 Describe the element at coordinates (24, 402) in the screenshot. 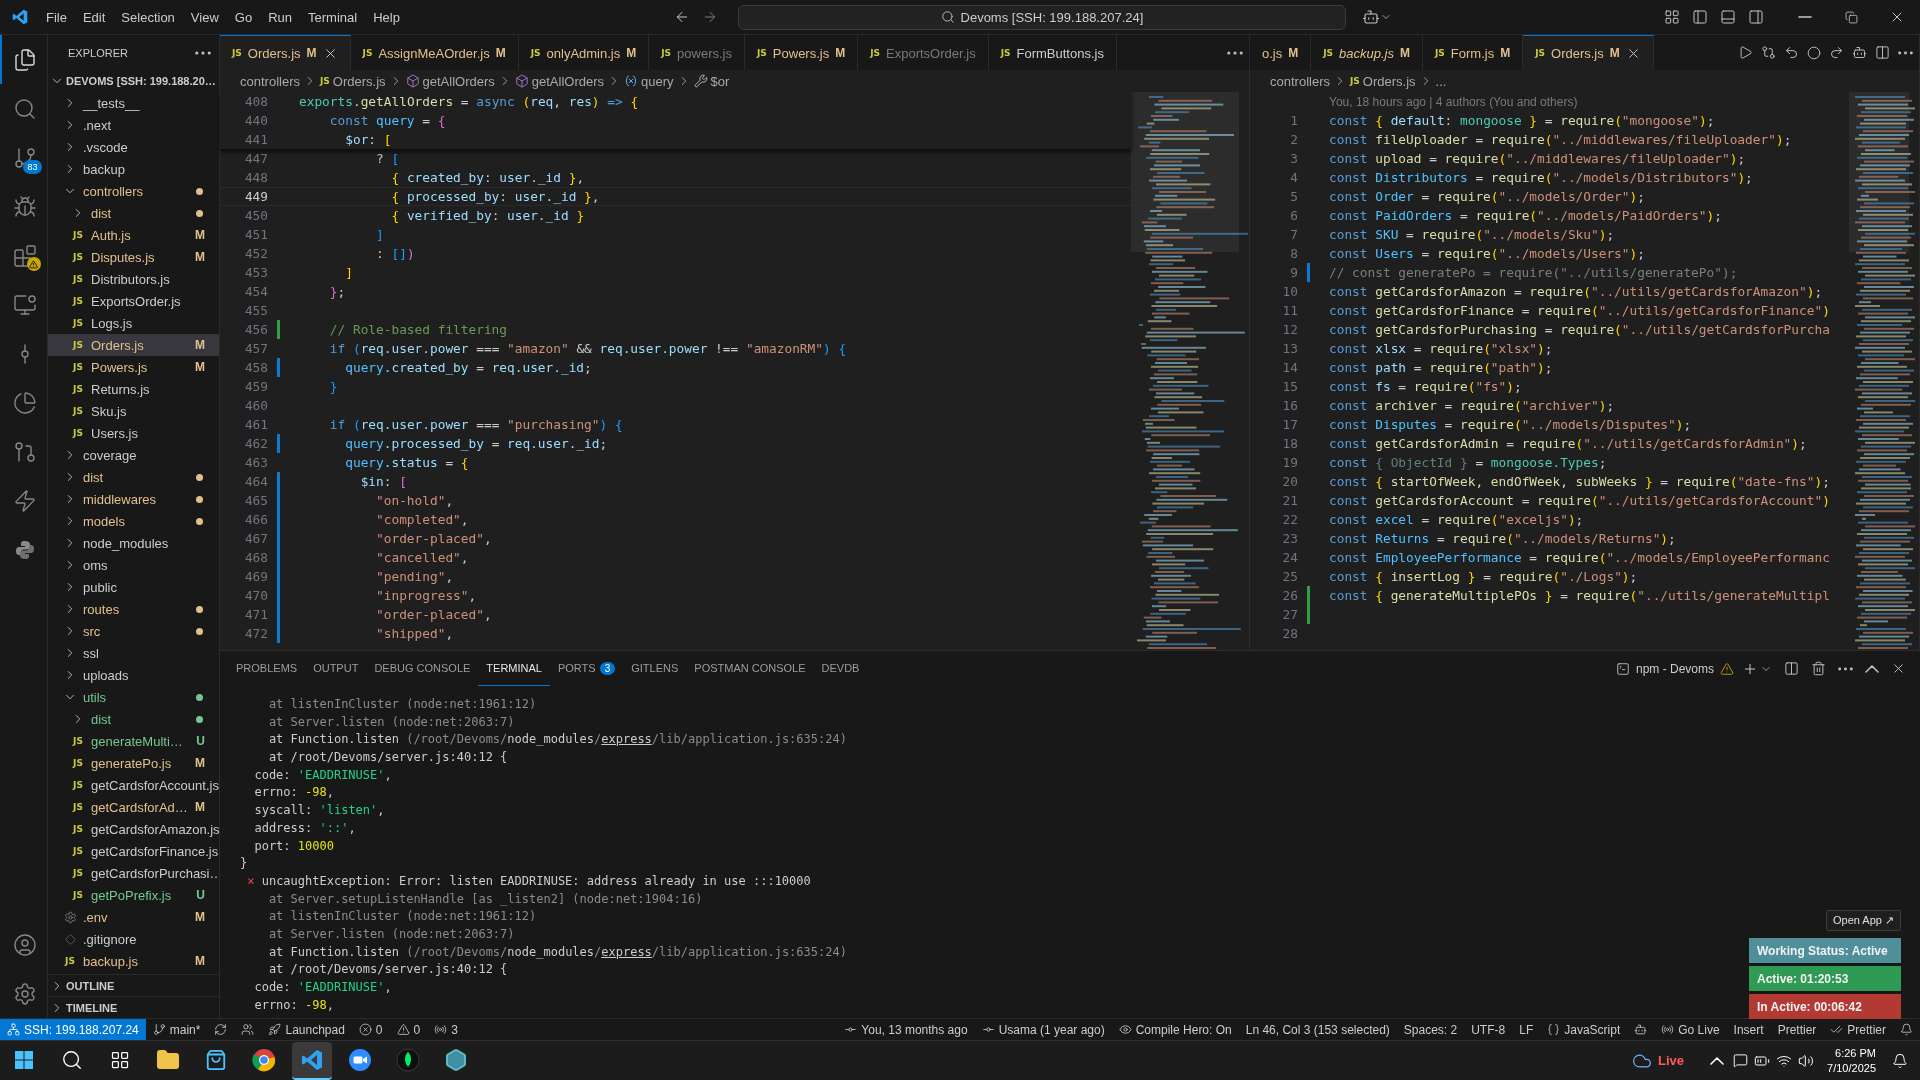

I see `pie-chart-icon` at that location.